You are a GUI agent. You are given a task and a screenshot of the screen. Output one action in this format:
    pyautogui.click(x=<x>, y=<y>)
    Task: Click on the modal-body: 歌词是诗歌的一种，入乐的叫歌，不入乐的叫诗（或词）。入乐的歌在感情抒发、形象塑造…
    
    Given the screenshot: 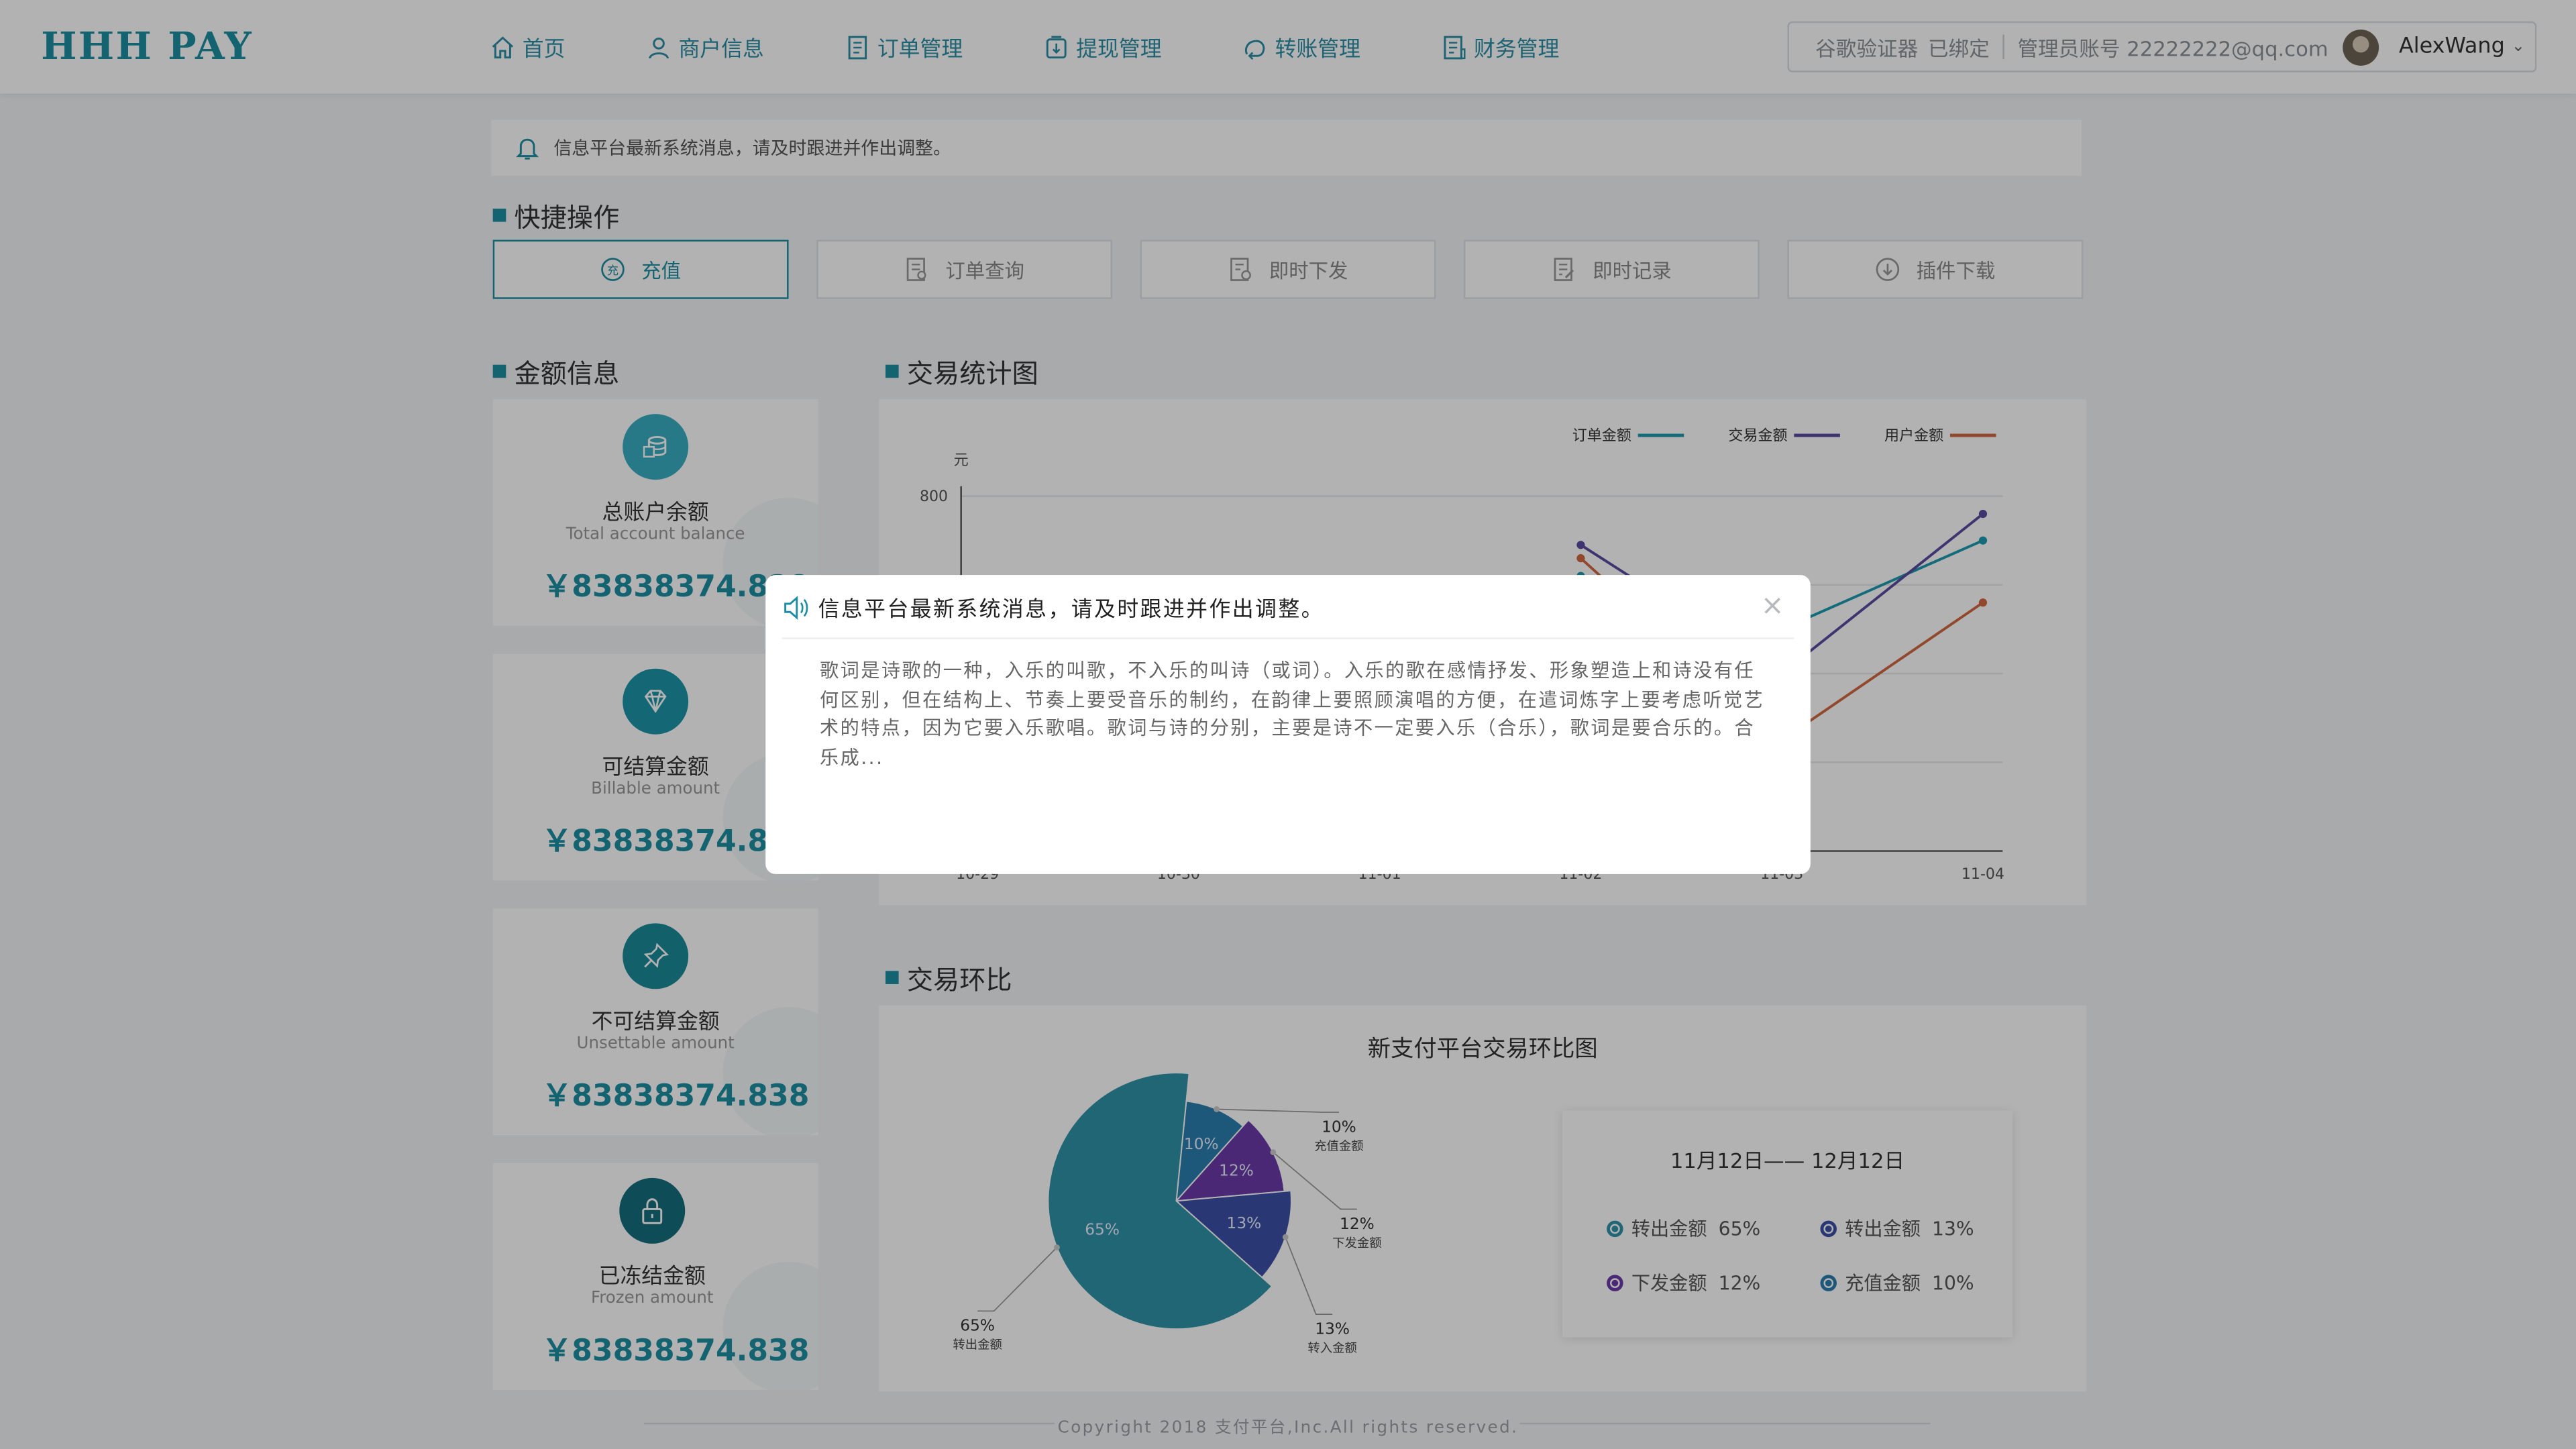 What is the action you would take?
    pyautogui.click(x=1292, y=713)
    